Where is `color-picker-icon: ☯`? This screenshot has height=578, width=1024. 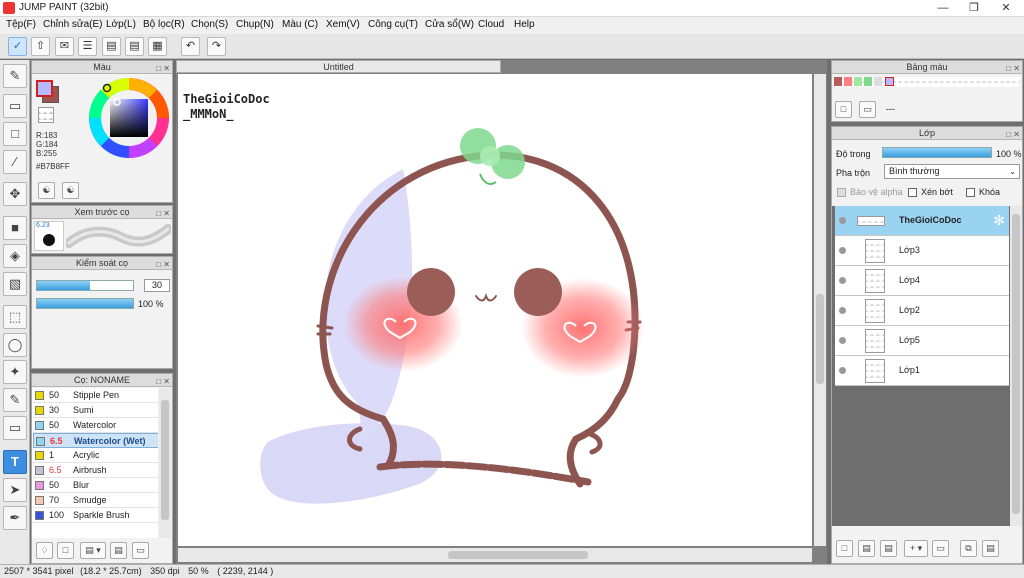
color-picker-icon: ☯ is located at coordinates (70, 190).